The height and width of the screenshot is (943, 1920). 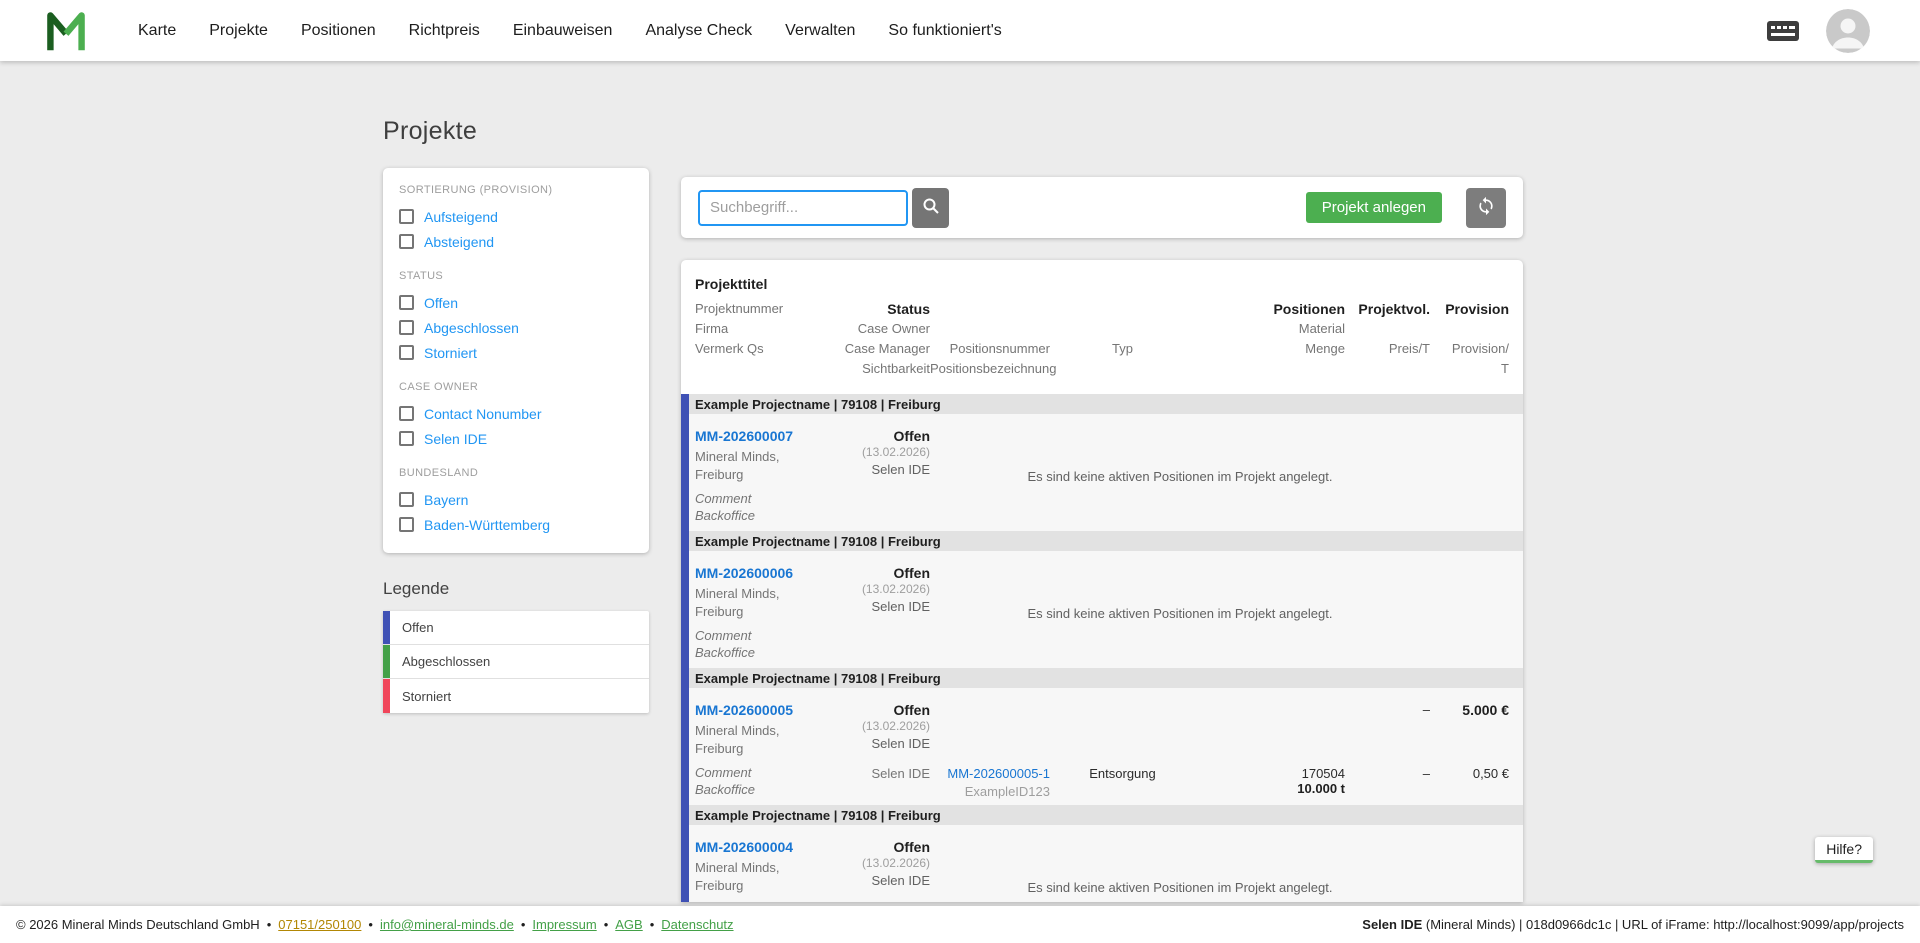 What do you see at coordinates (1102, 207) in the screenshot?
I see `toolbar: Projekt anlegen` at bounding box center [1102, 207].